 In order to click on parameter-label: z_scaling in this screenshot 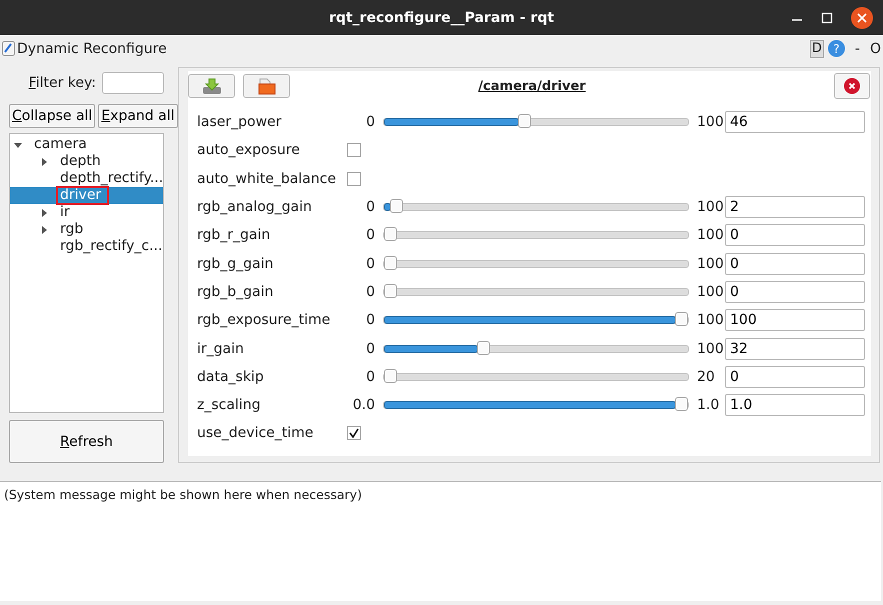, I will do `click(229, 405)`.